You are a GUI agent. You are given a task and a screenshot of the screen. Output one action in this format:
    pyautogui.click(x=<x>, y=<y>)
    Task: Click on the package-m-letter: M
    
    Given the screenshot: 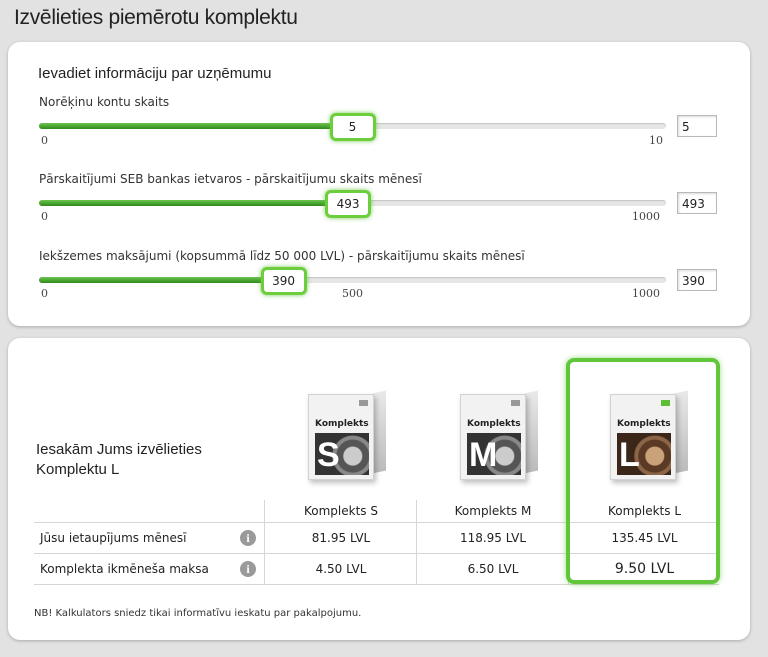 What is the action you would take?
    pyautogui.click(x=483, y=455)
    